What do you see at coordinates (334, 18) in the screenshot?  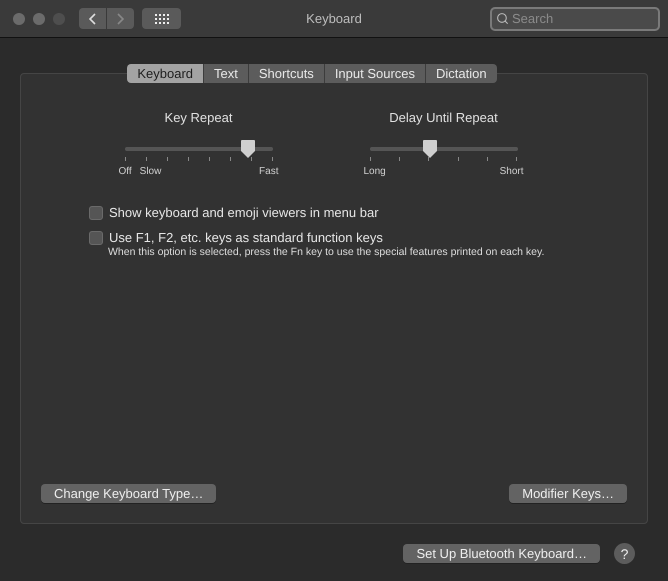 I see `window-title: Keyboard` at bounding box center [334, 18].